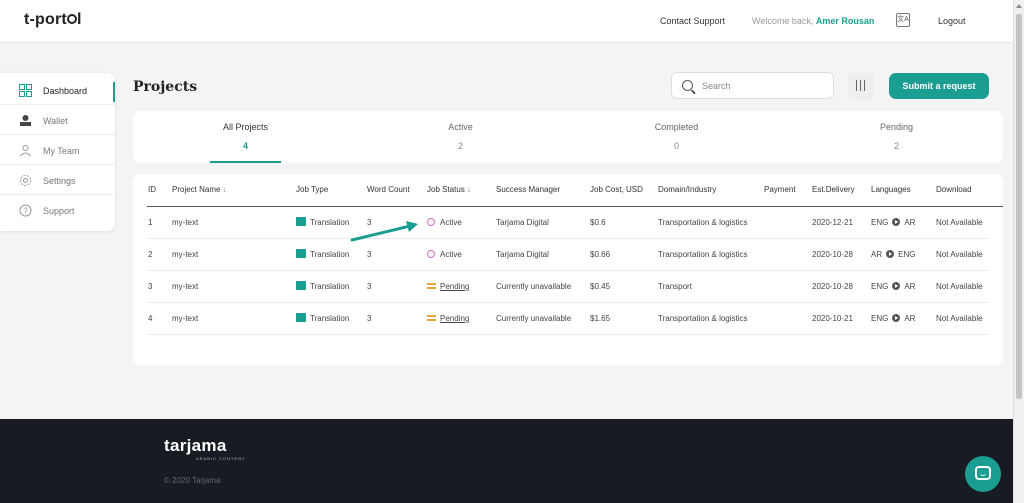 The image size is (1024, 503). What do you see at coordinates (25, 120) in the screenshot?
I see `wallet-icon` at bounding box center [25, 120].